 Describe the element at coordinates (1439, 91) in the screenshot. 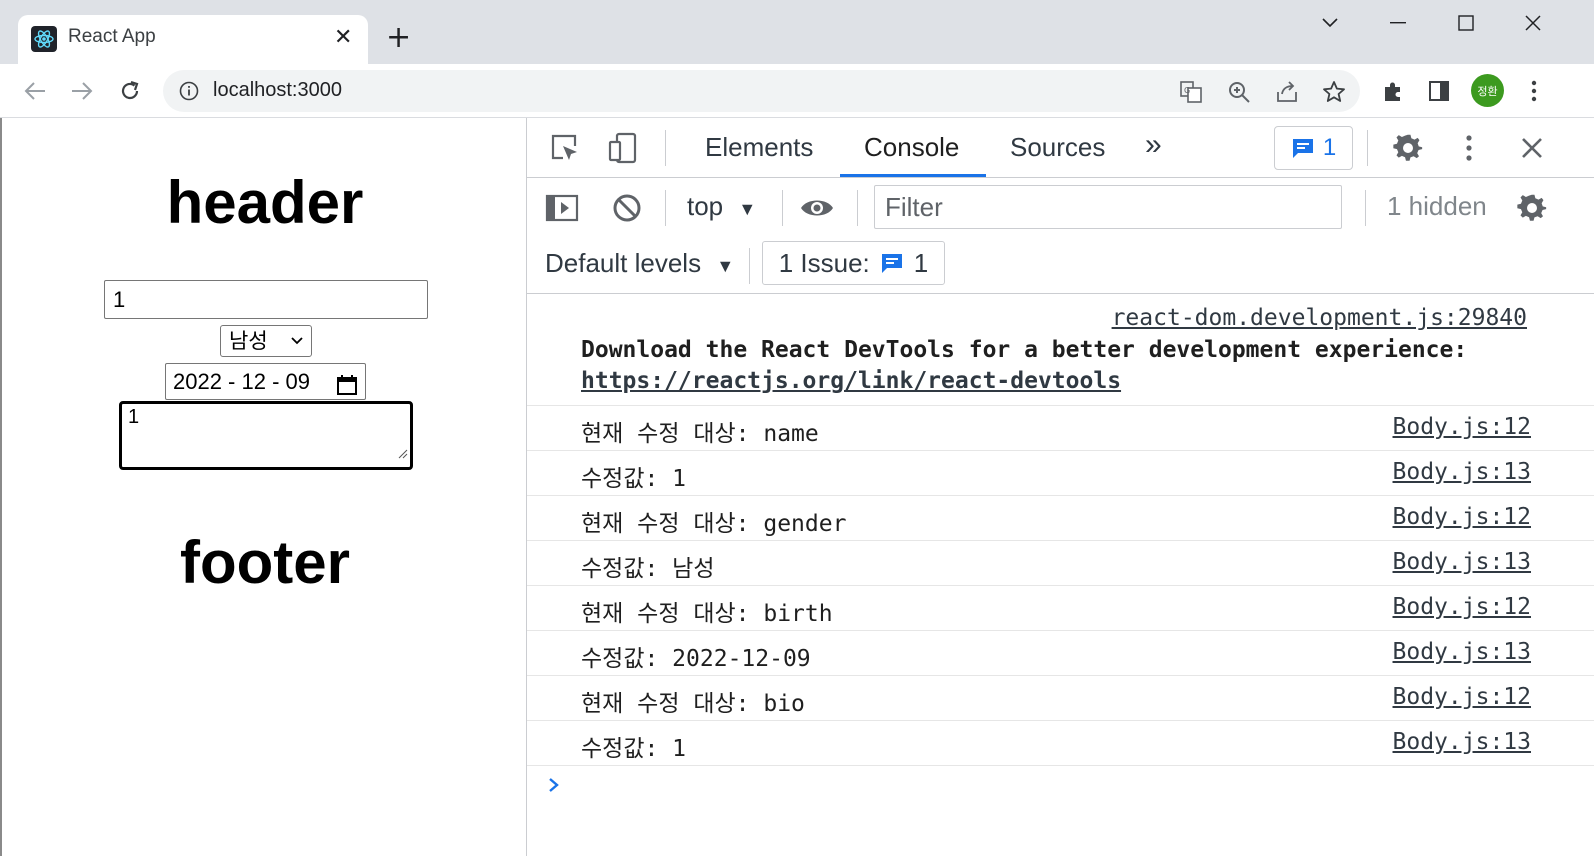

I see `side-panel-icon` at that location.